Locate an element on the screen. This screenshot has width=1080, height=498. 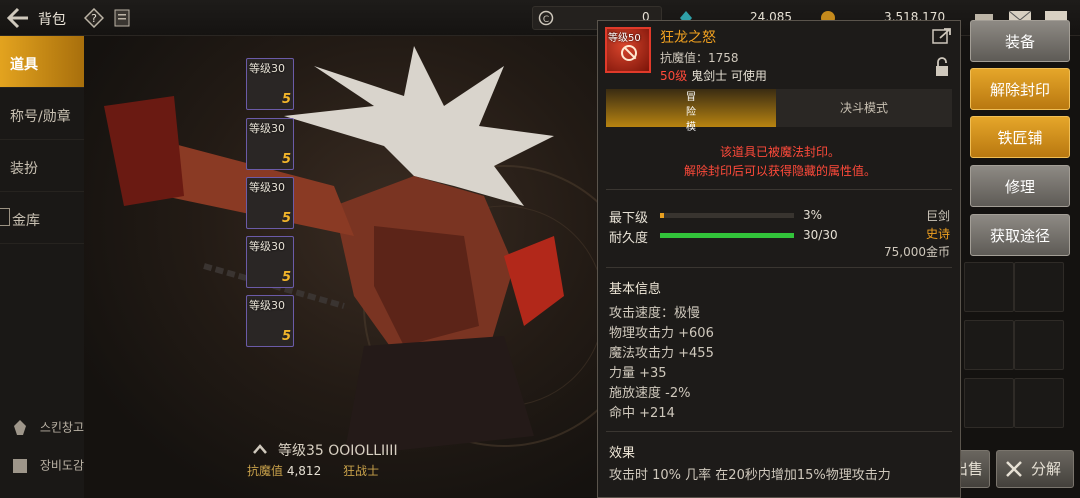
chevron-up-icon is located at coordinates (260, 449).